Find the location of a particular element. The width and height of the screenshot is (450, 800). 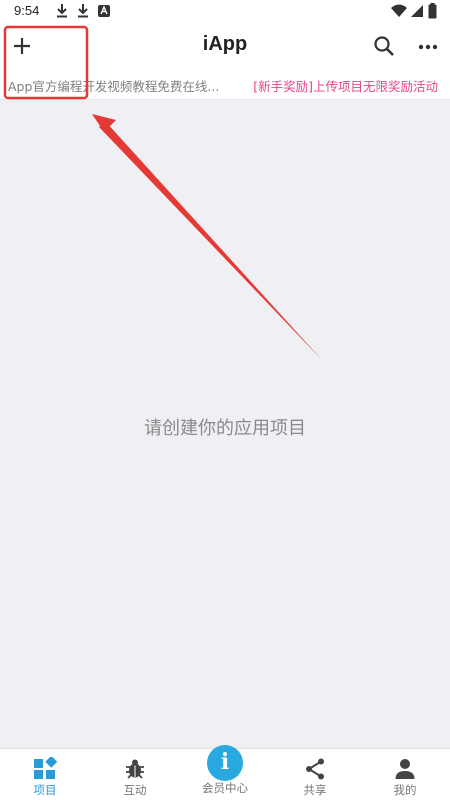

person-icon is located at coordinates (405, 769).